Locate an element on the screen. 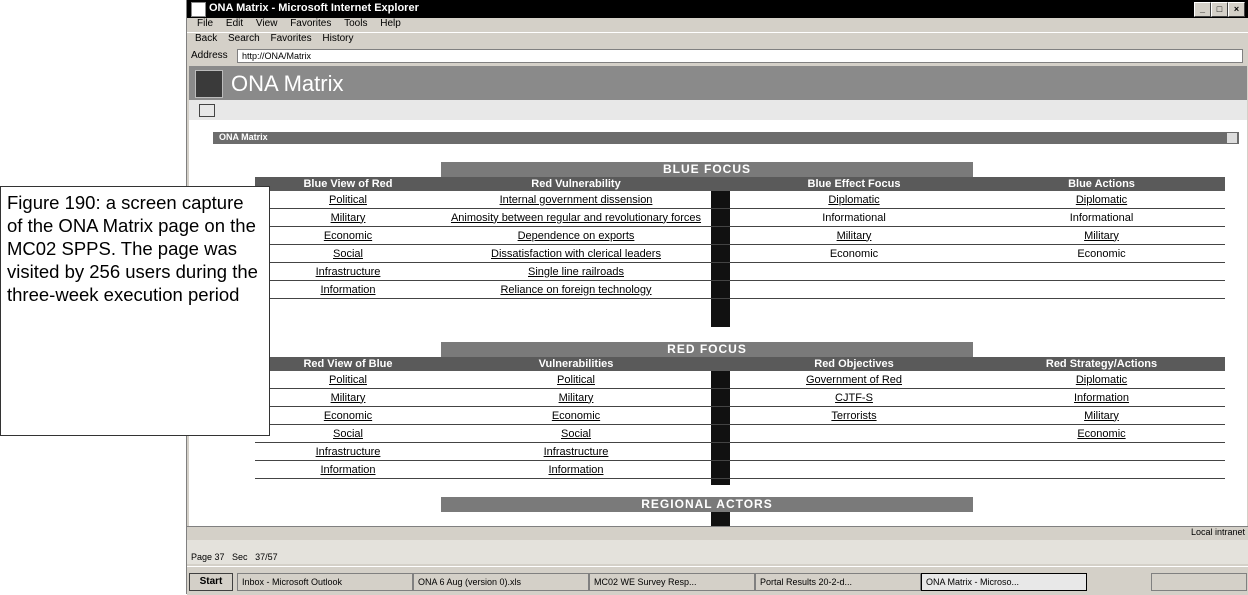 This screenshot has height=595, width=1248. menu-tools: Tools is located at coordinates (355, 23).